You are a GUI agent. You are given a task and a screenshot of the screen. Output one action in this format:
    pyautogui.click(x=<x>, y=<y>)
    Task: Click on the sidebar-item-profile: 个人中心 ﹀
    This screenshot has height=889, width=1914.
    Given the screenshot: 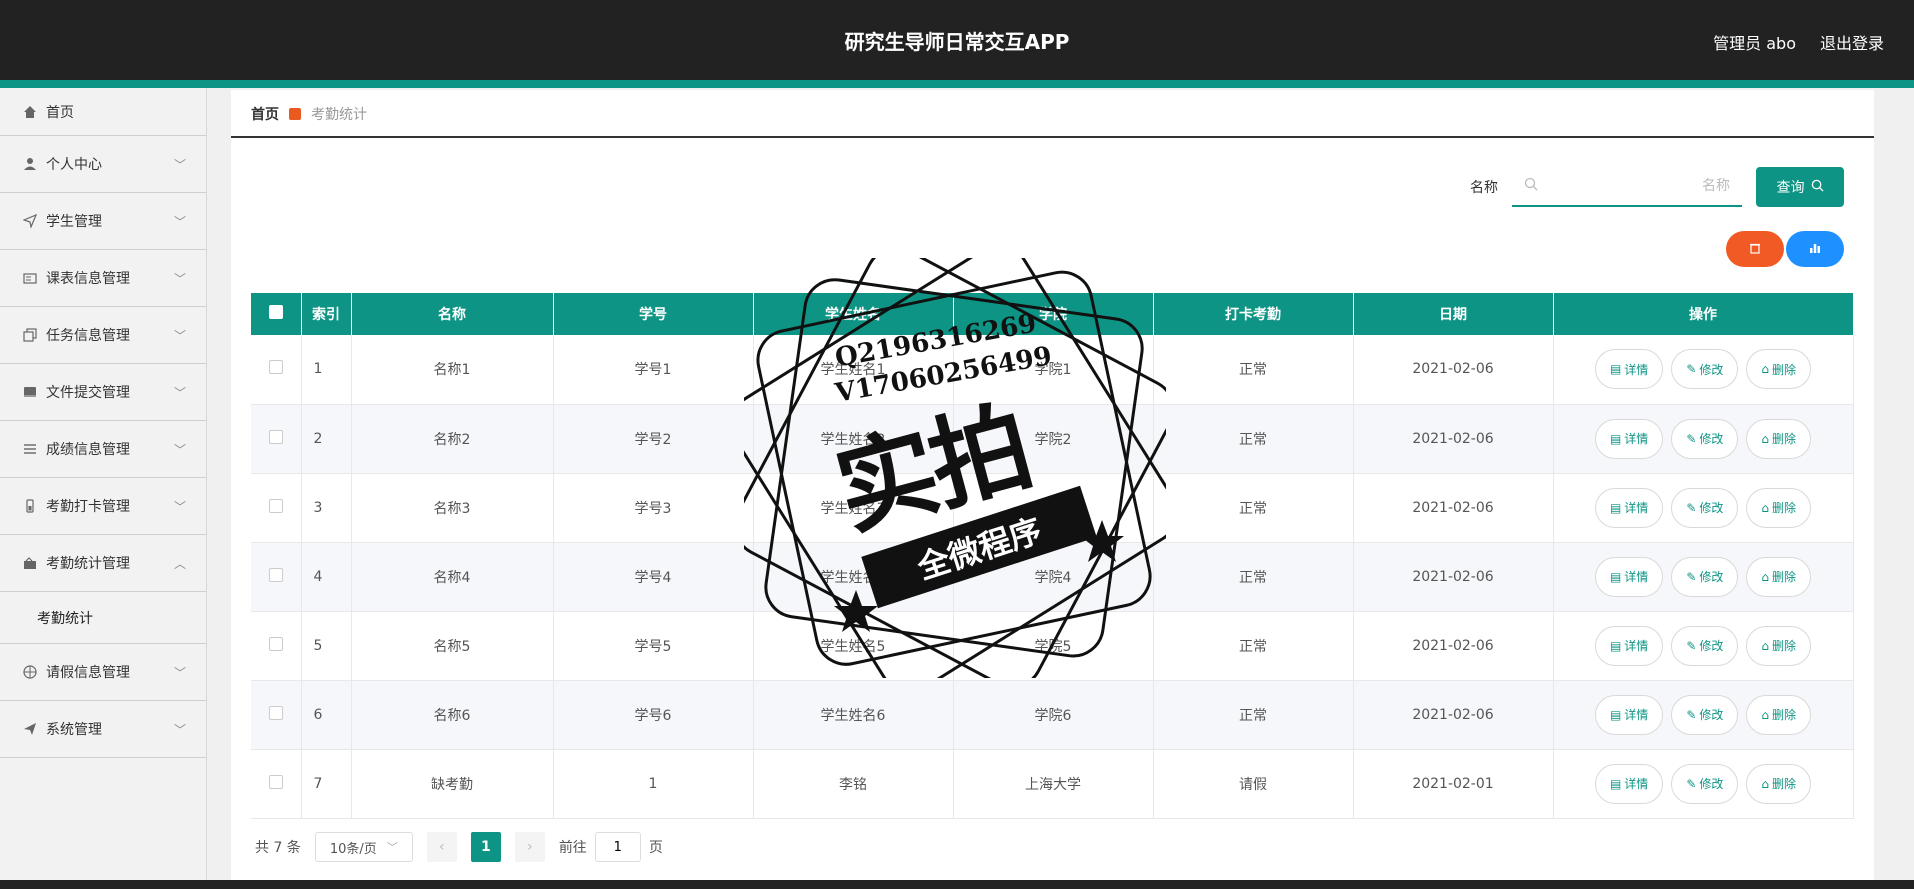 What is the action you would take?
    pyautogui.click(x=103, y=164)
    